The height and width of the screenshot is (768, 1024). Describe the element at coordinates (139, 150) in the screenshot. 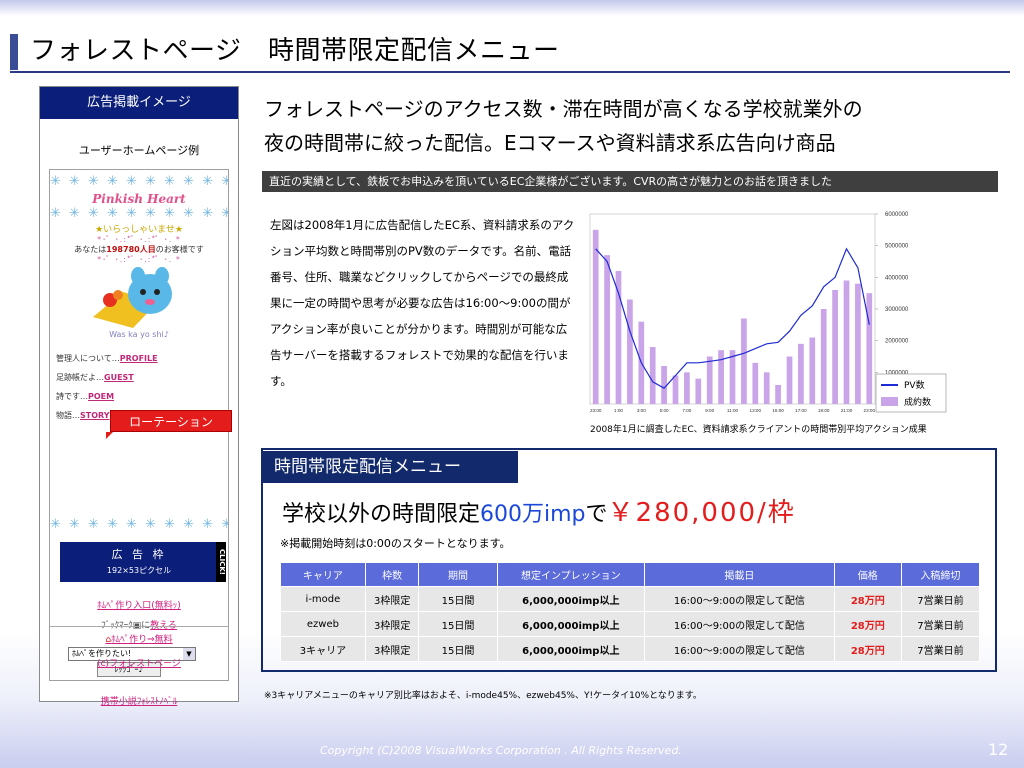

I see `mockup-subtitle: ユーザーホームページ例` at that location.